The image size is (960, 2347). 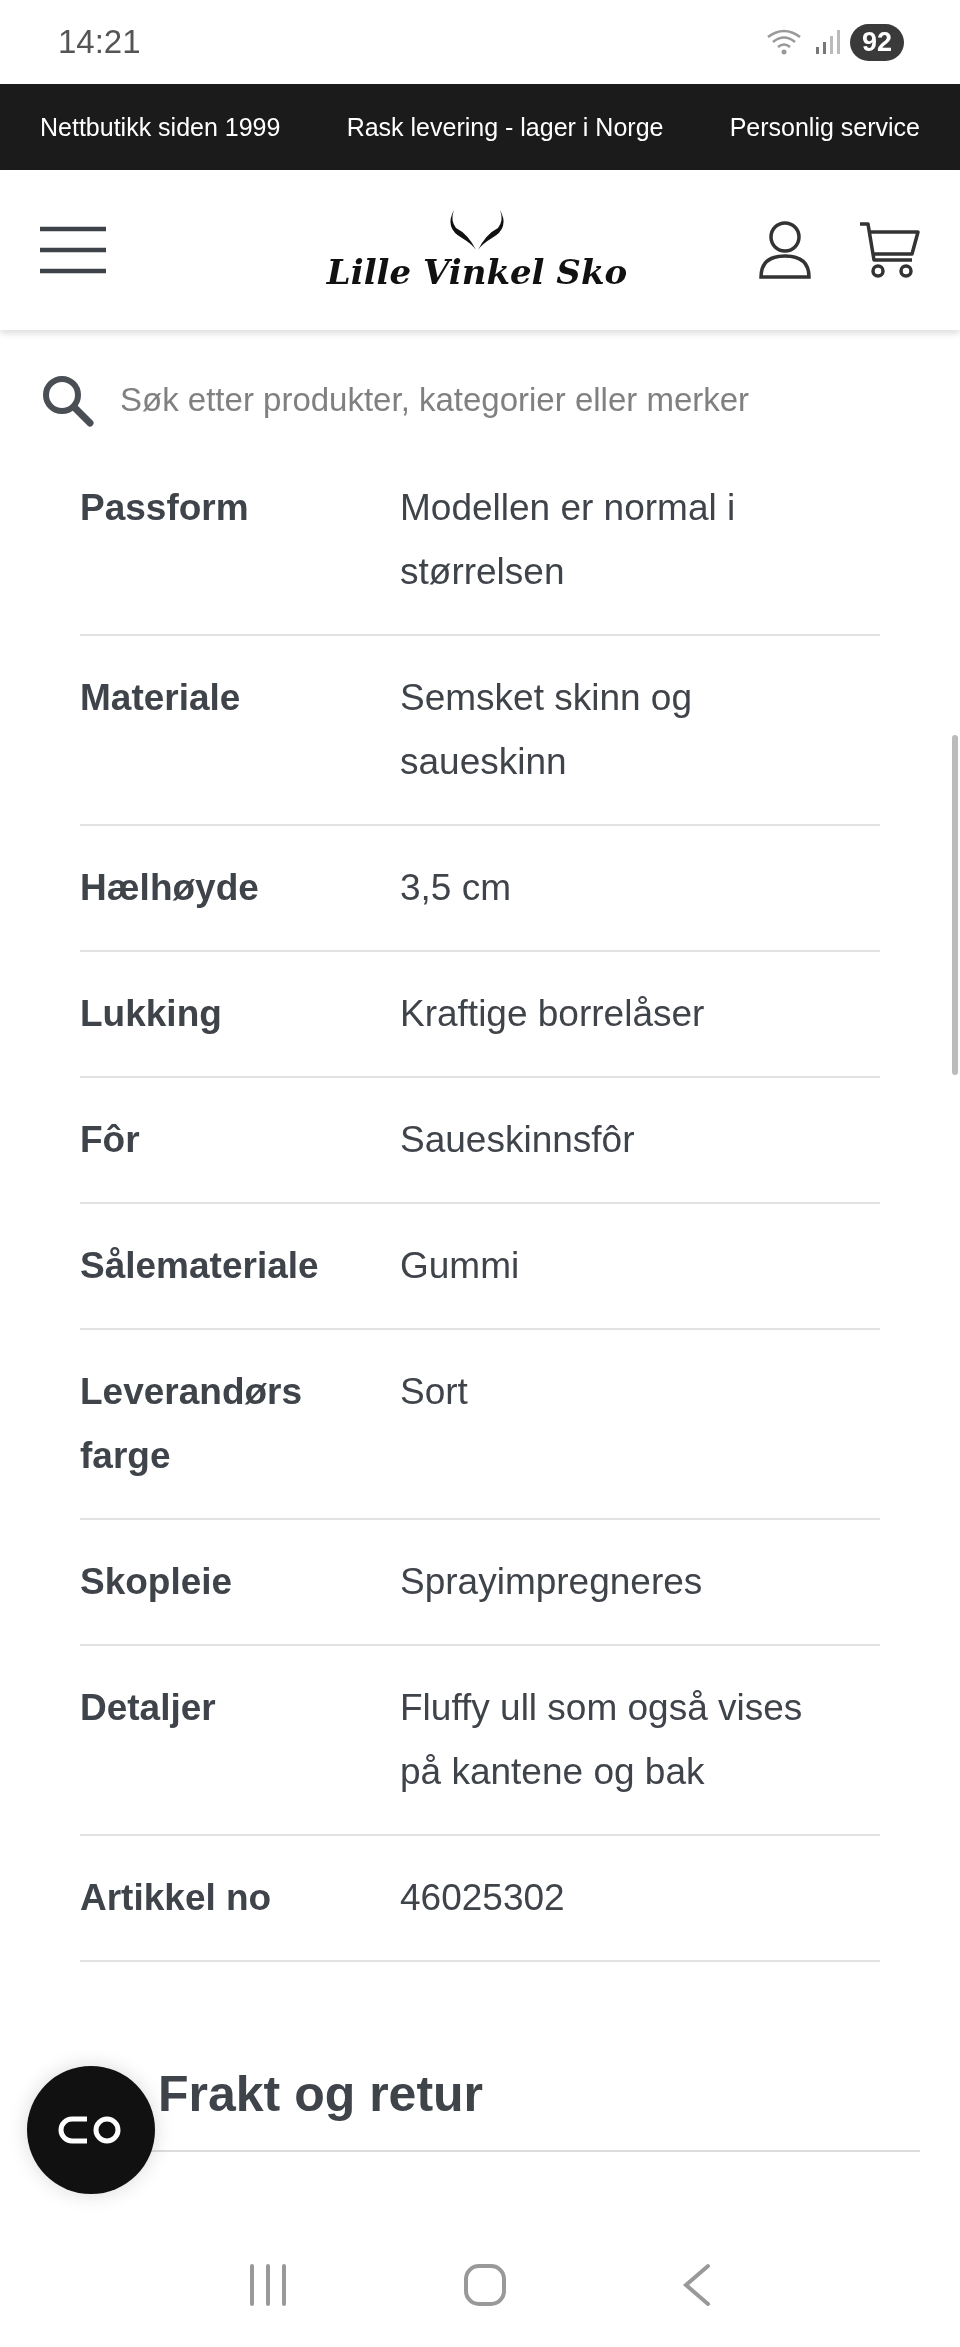 I want to click on spec-label: Hælhøyde, so click(x=170, y=888).